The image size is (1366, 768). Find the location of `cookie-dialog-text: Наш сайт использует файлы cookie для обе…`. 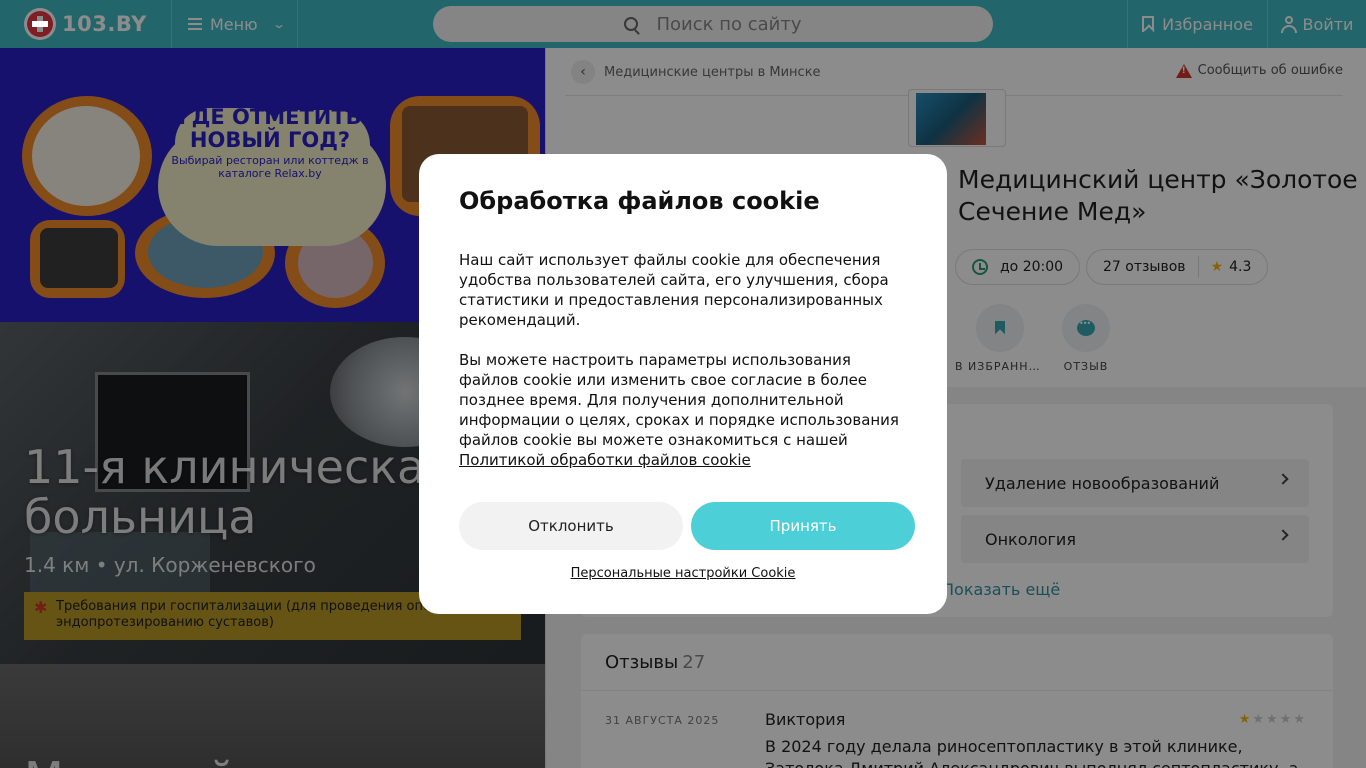

cookie-dialog-text: Наш сайт использует файлы cookie для обе… is located at coordinates (674, 290).